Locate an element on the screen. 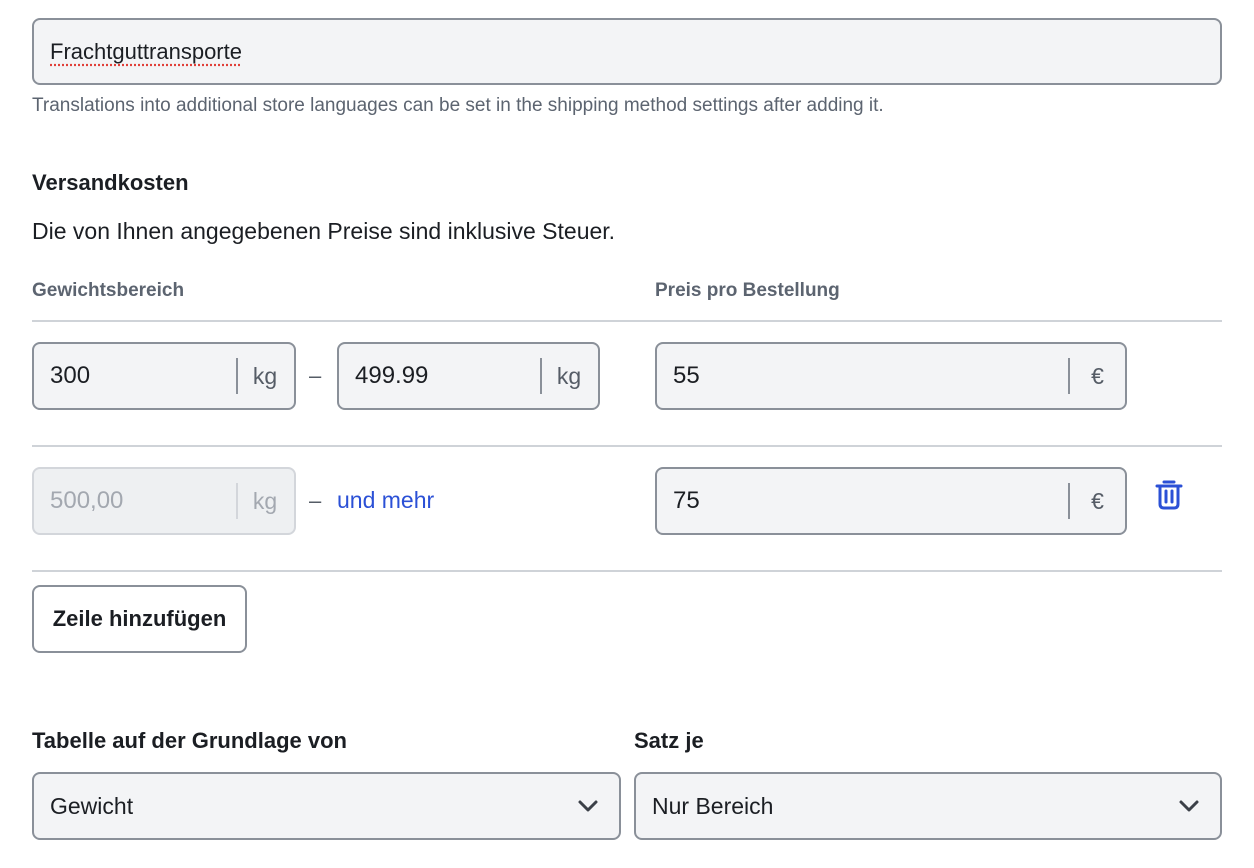 The width and height of the screenshot is (1254, 868). weight-from-input-disabled: 500,00 kg is located at coordinates (164, 501).